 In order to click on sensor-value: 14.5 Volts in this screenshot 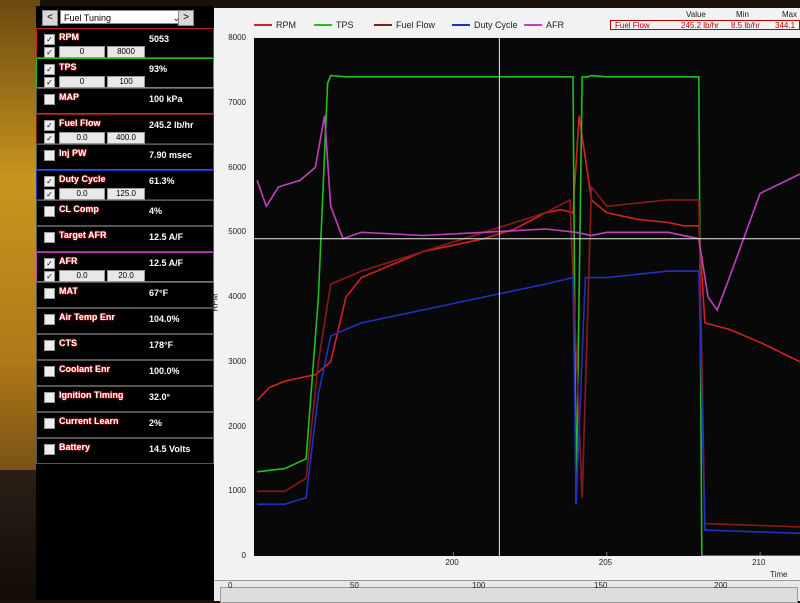, I will do `click(170, 449)`.